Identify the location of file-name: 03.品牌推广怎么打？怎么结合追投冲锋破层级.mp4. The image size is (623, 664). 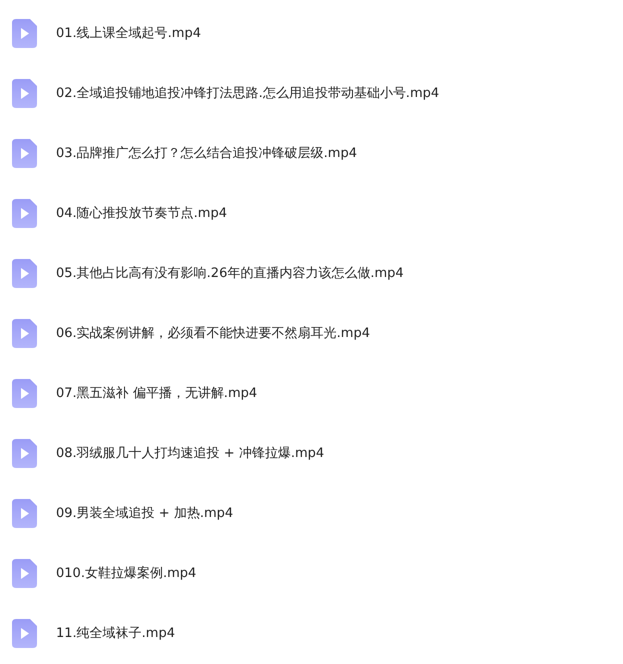
(206, 153).